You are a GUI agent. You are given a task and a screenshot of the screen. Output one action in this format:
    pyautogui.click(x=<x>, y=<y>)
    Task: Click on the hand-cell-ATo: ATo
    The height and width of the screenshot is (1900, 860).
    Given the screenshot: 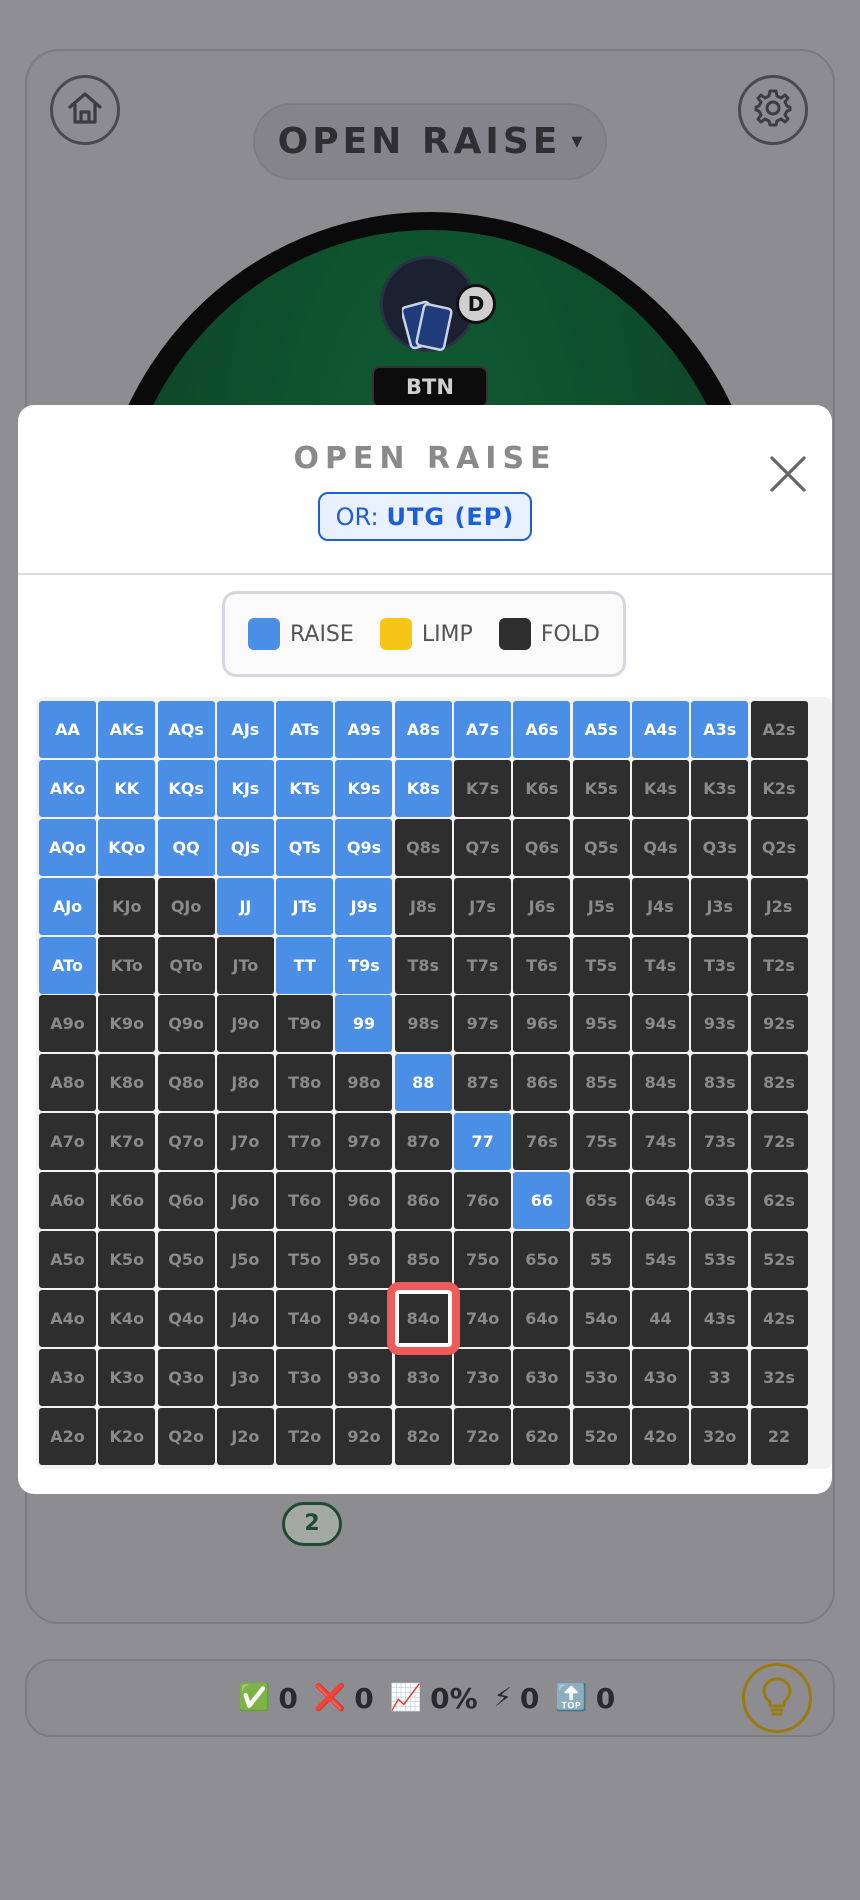 What is the action you would take?
    pyautogui.click(x=67, y=965)
    